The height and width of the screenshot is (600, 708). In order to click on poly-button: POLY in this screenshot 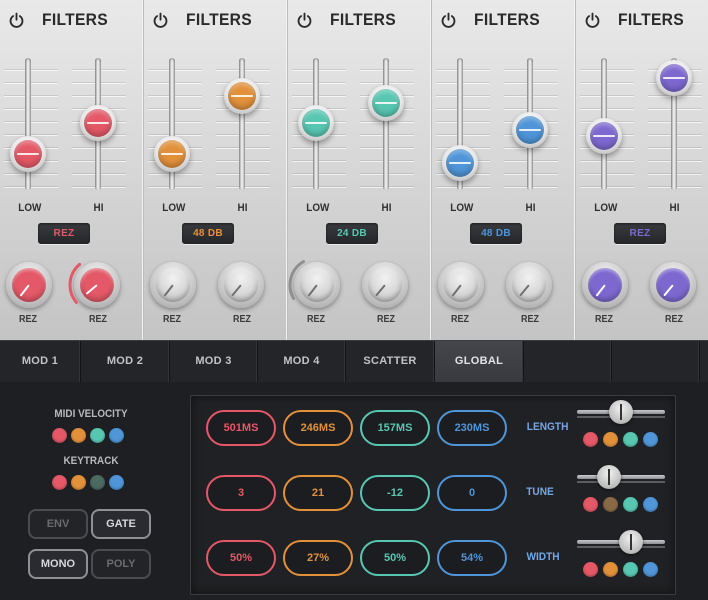, I will do `click(121, 564)`.